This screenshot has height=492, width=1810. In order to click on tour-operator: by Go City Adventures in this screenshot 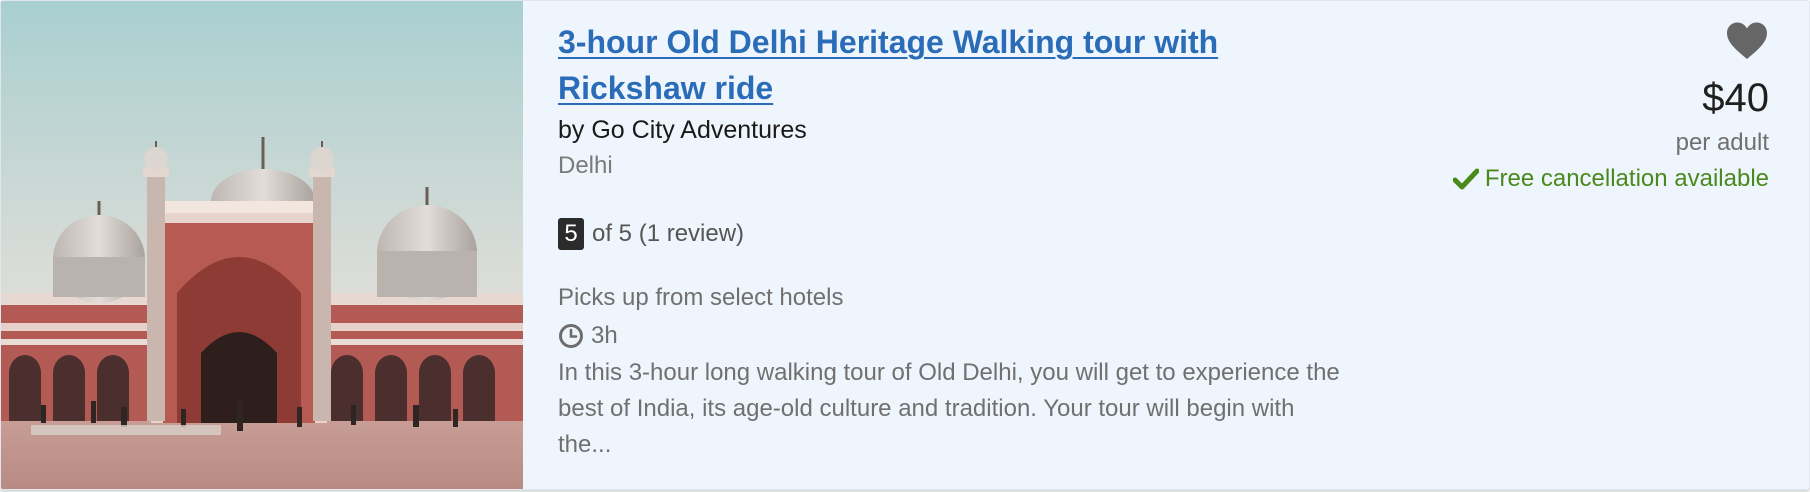, I will do `click(682, 130)`.